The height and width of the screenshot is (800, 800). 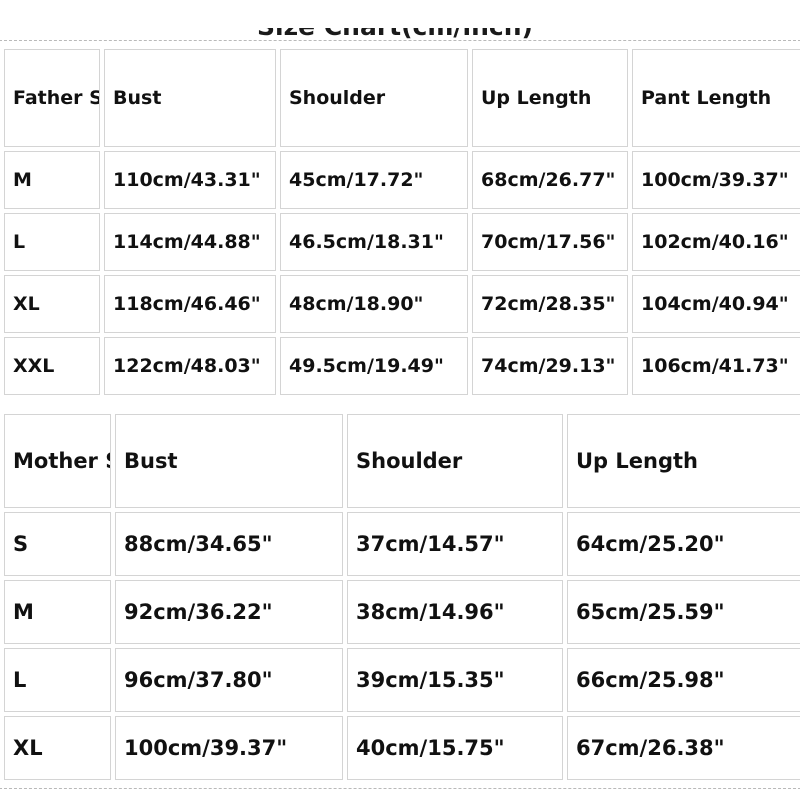 I want to click on table-row: L 96cm/37.80" 39cm/15.35" 66cm/25.98", so click(x=402, y=680).